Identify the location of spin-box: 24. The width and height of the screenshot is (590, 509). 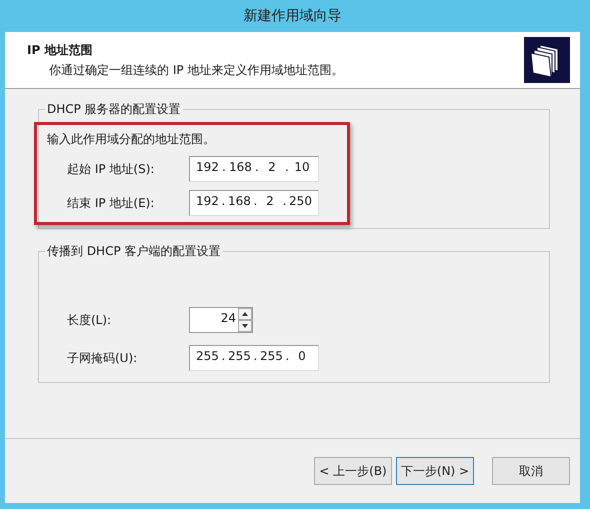
(221, 320).